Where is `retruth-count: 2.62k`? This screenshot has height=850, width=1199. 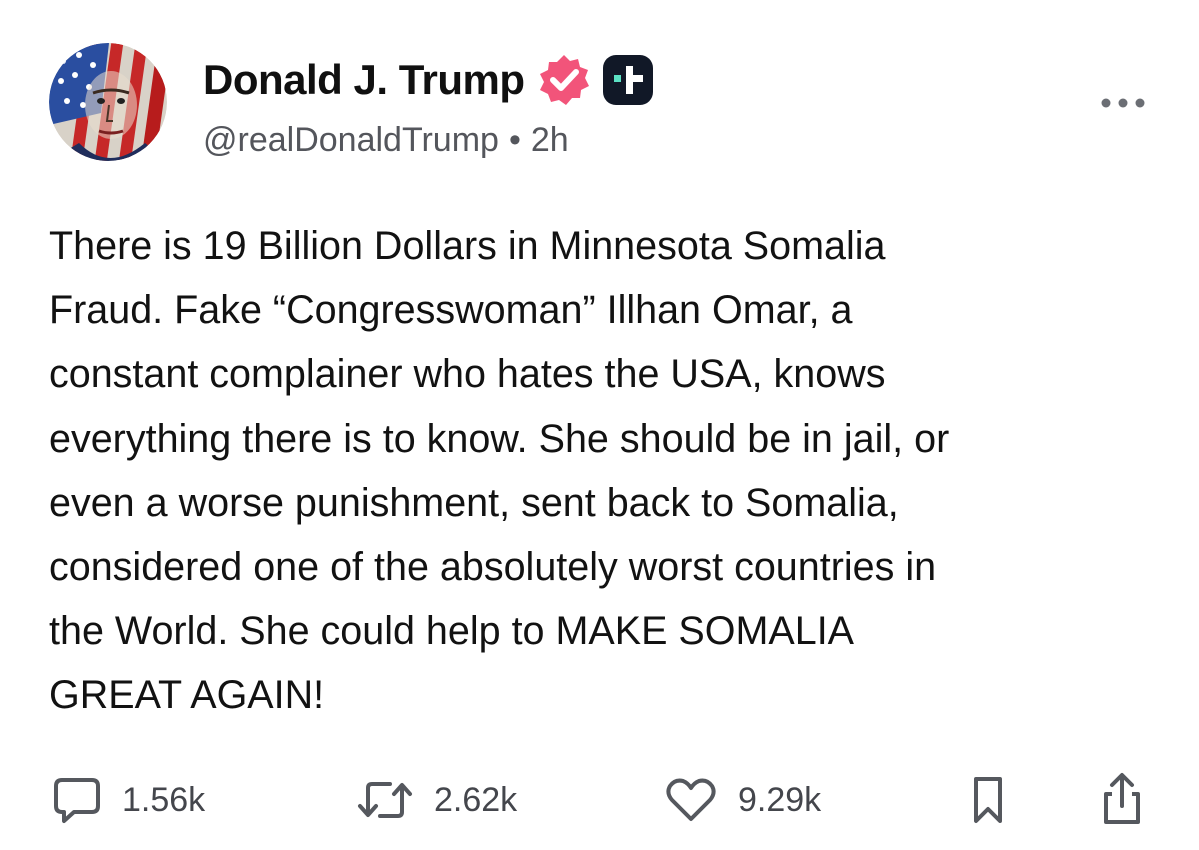 retruth-count: 2.62k is located at coordinates (476, 799).